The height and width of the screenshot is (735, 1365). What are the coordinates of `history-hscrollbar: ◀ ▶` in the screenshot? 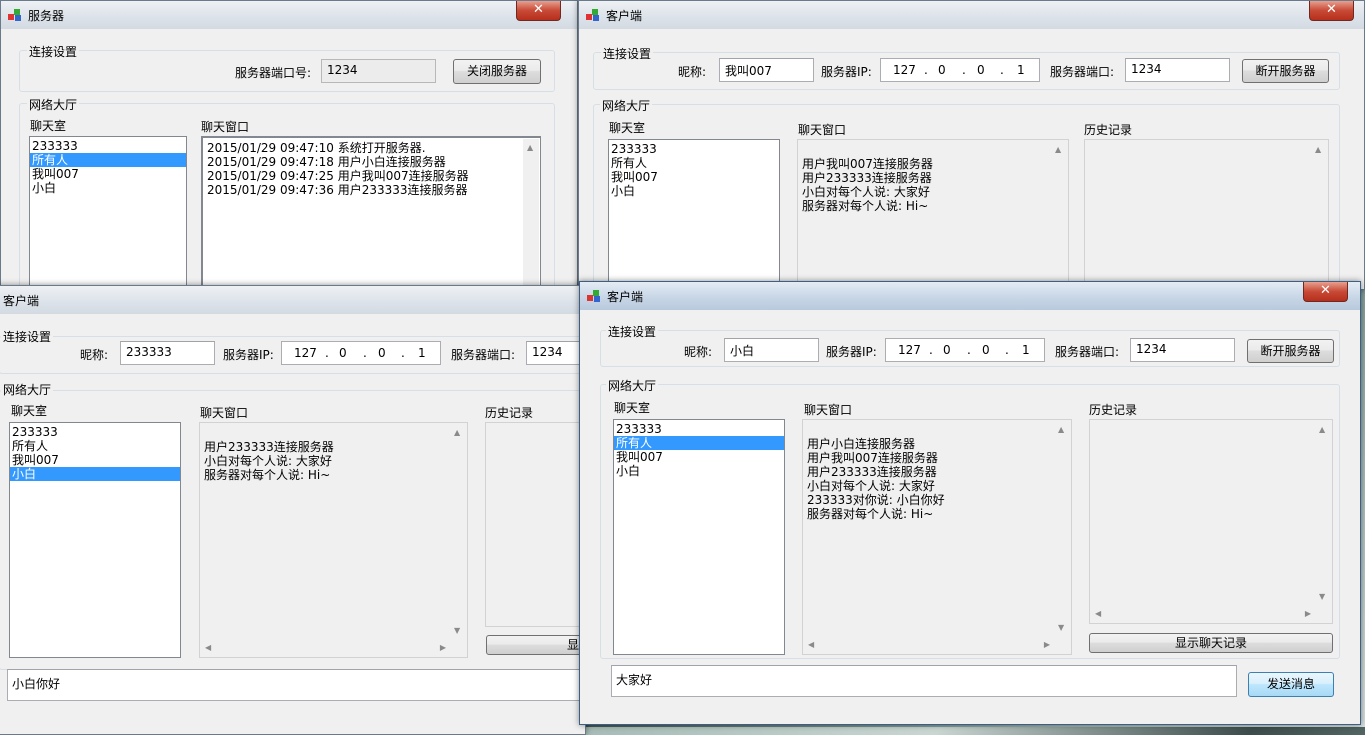 It's located at (1203, 614).